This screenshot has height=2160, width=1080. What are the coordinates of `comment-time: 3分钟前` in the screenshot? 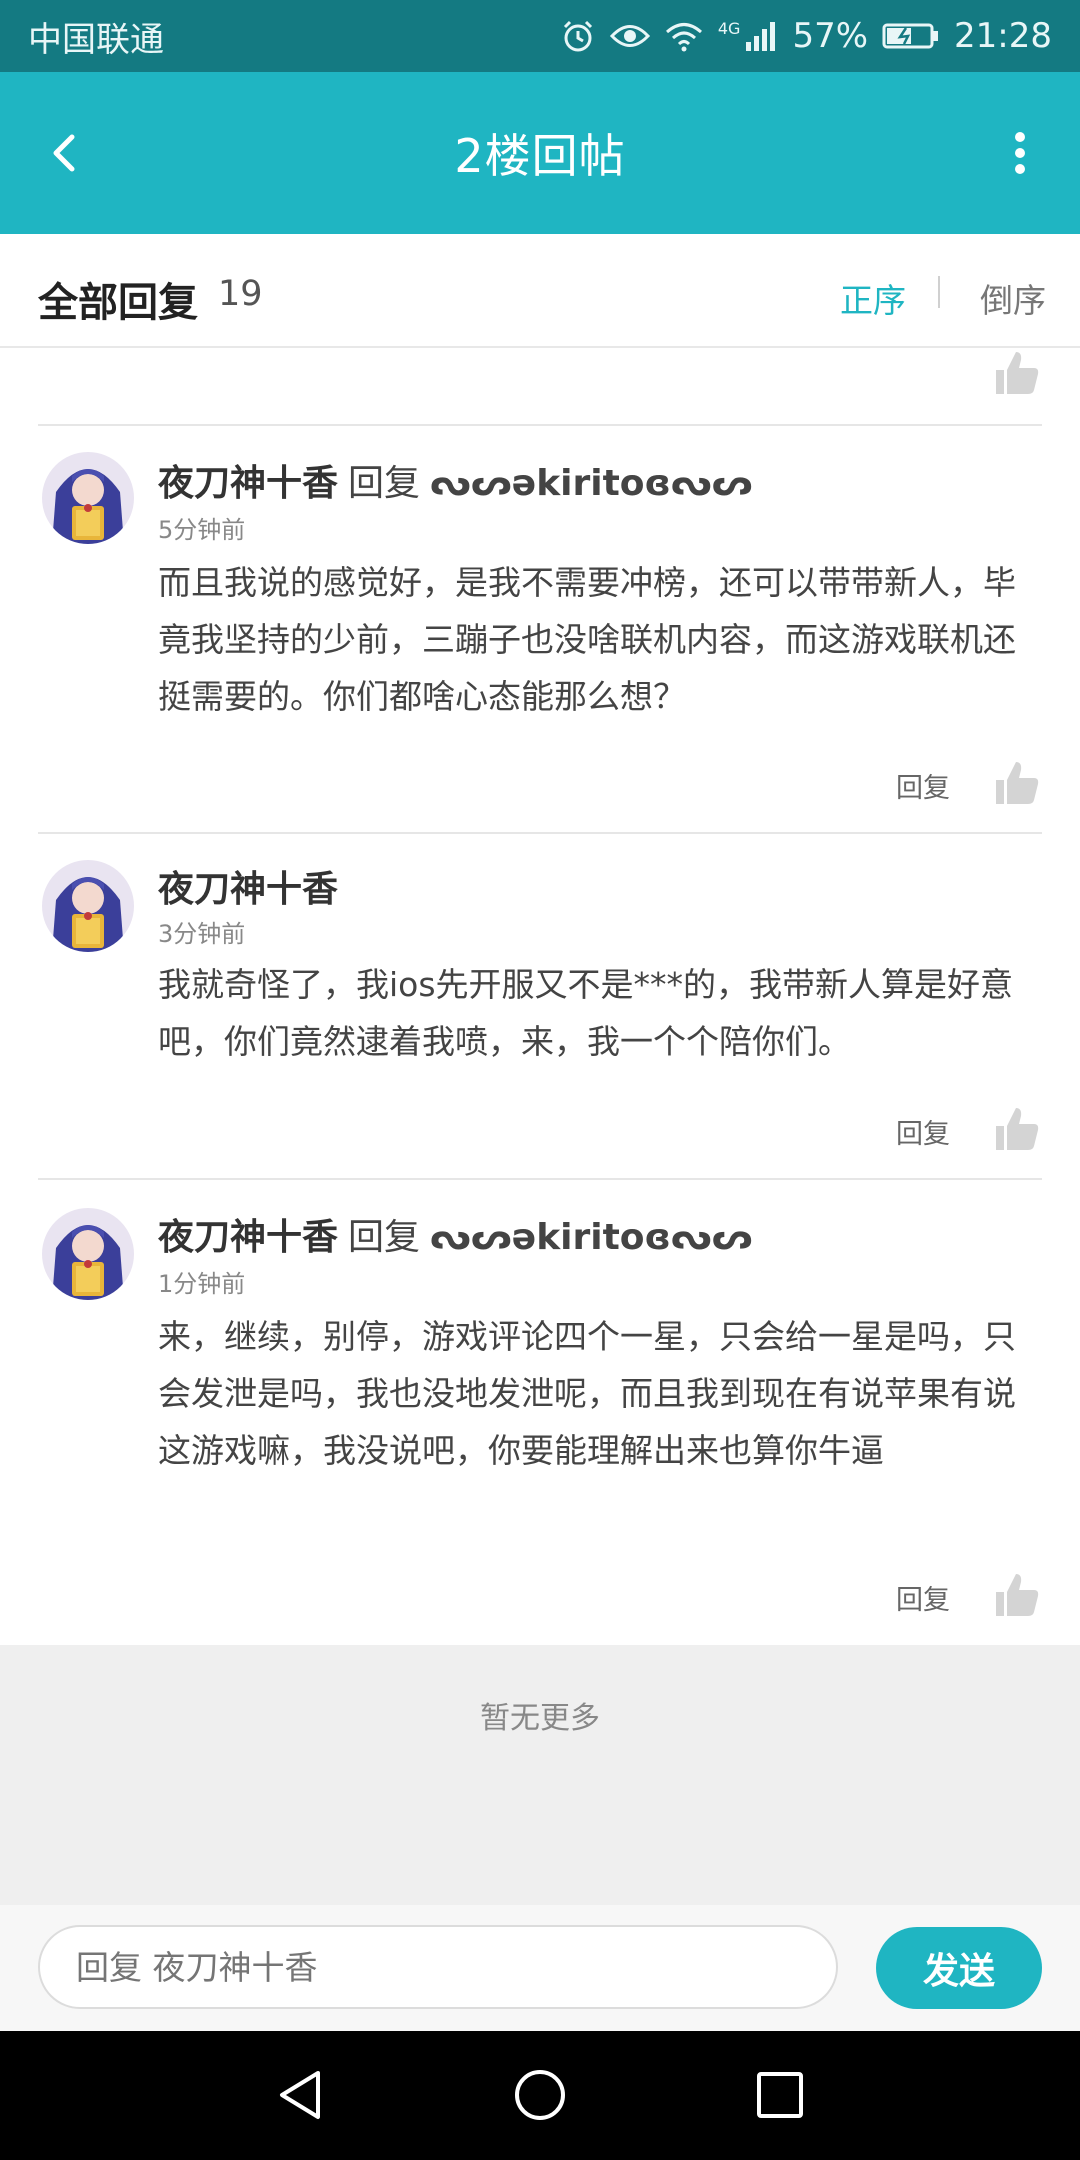 It's located at (202, 934).